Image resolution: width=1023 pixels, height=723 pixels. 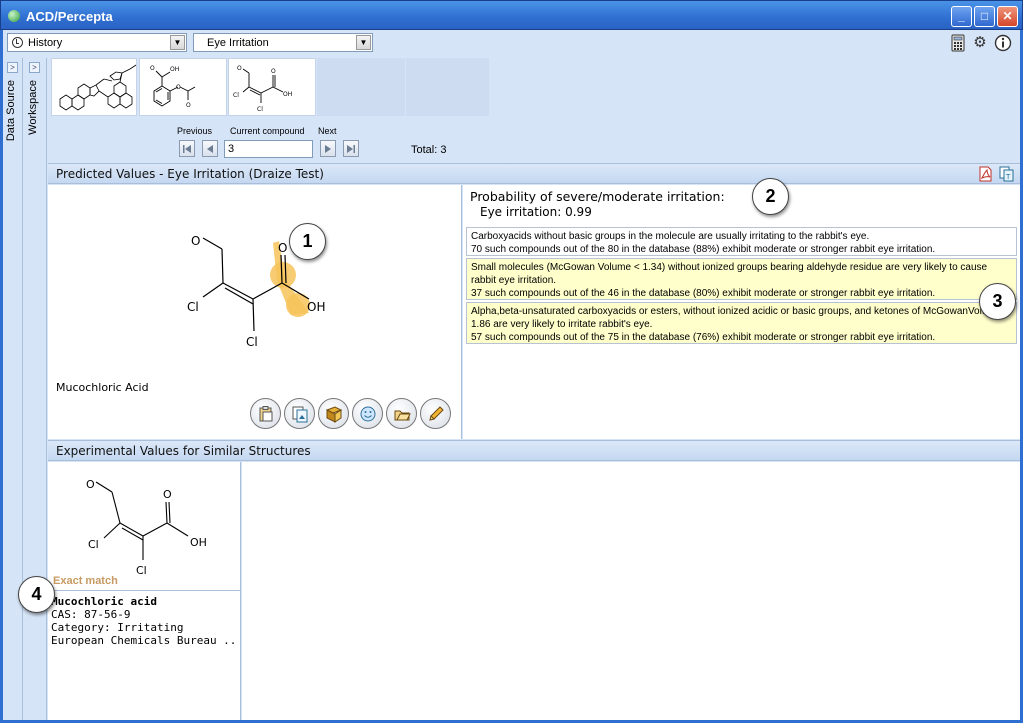 What do you see at coordinates (98, 87) in the screenshot?
I see `steroid-structure` at bounding box center [98, 87].